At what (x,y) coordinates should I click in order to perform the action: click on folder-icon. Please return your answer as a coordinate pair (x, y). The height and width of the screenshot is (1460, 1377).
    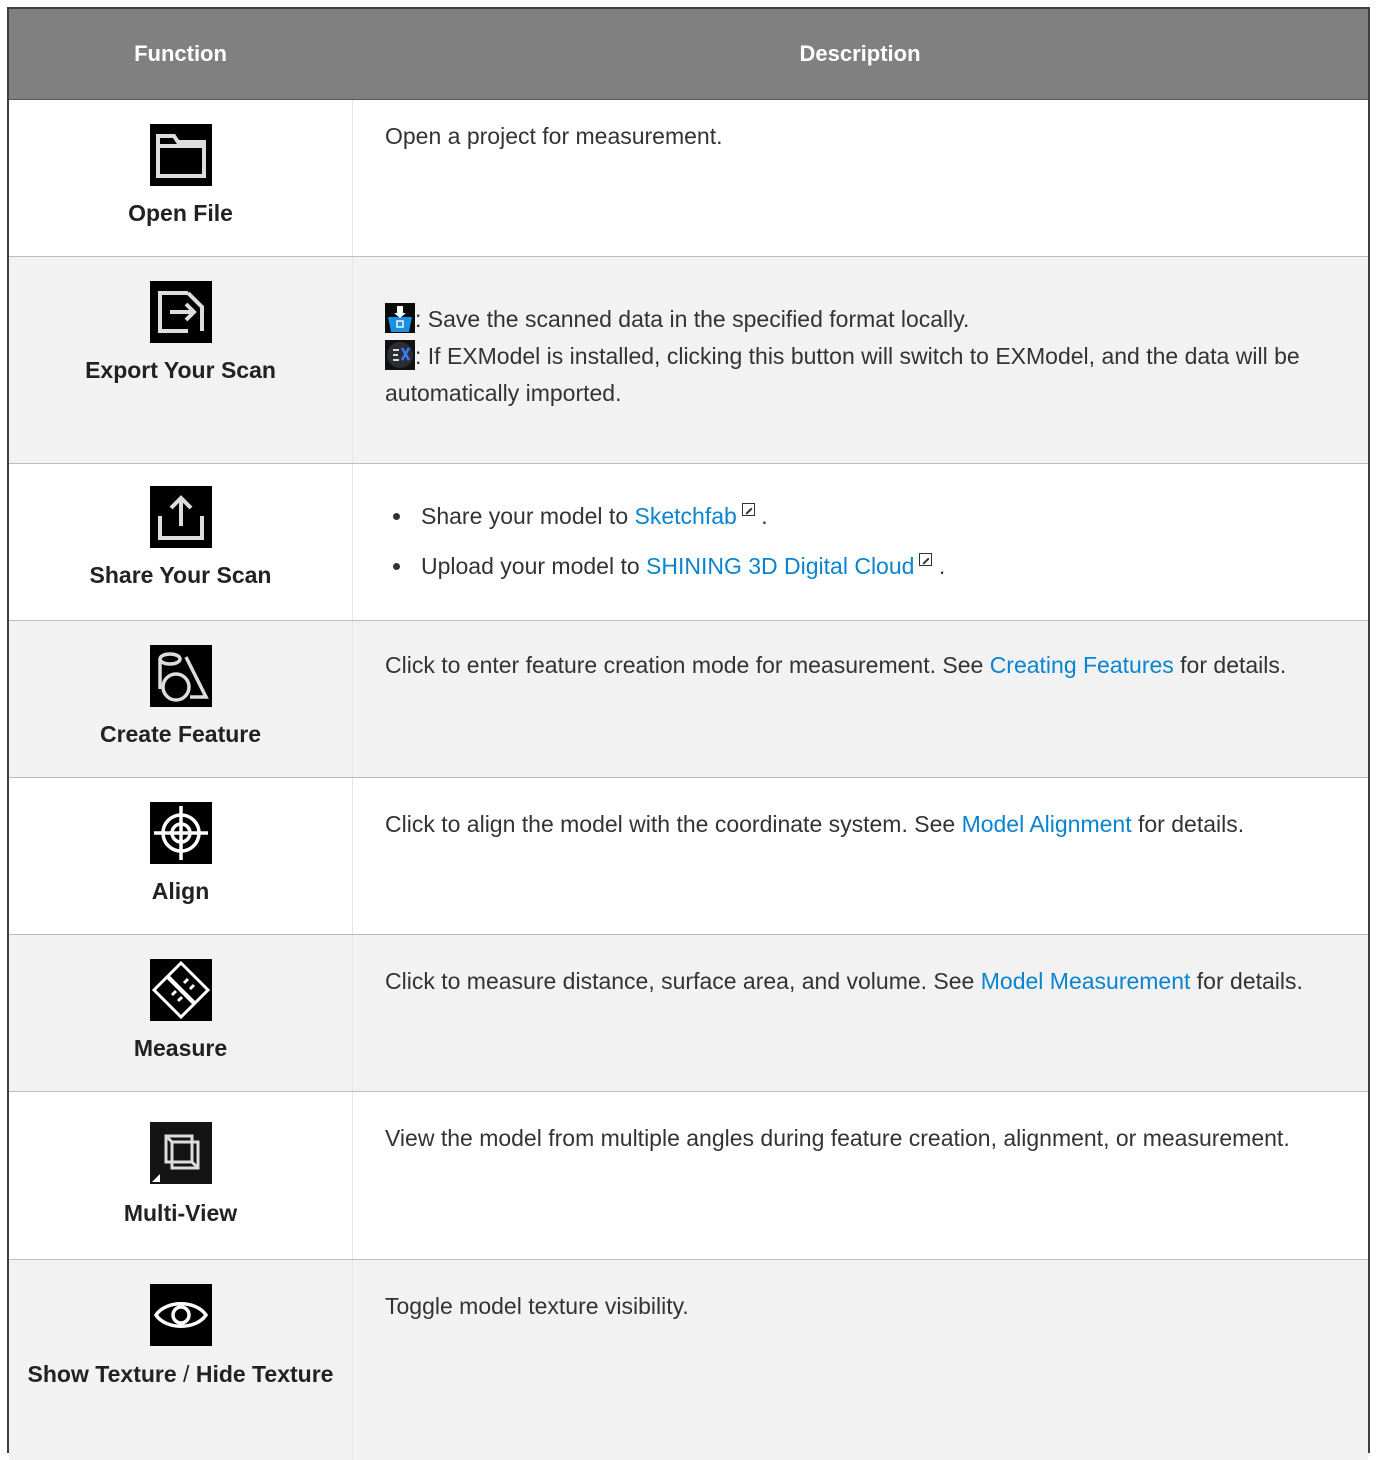
    Looking at the image, I should click on (181, 155).